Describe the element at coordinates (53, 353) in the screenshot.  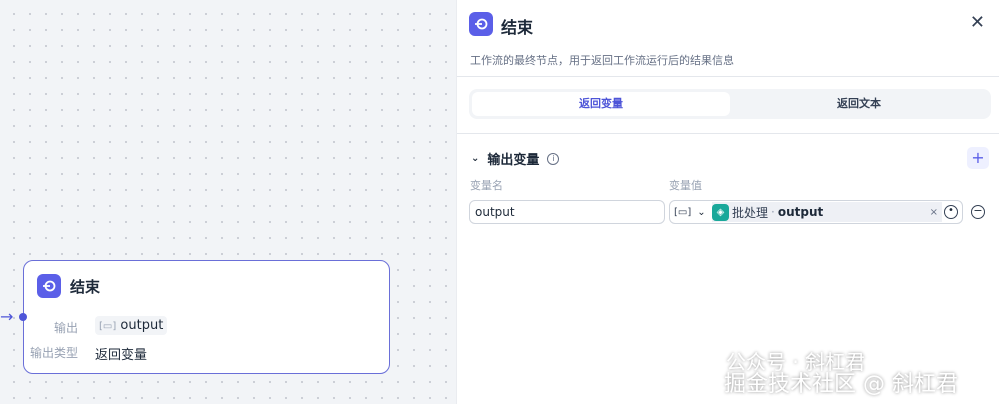
I see `output-type-label: 输出类型` at that location.